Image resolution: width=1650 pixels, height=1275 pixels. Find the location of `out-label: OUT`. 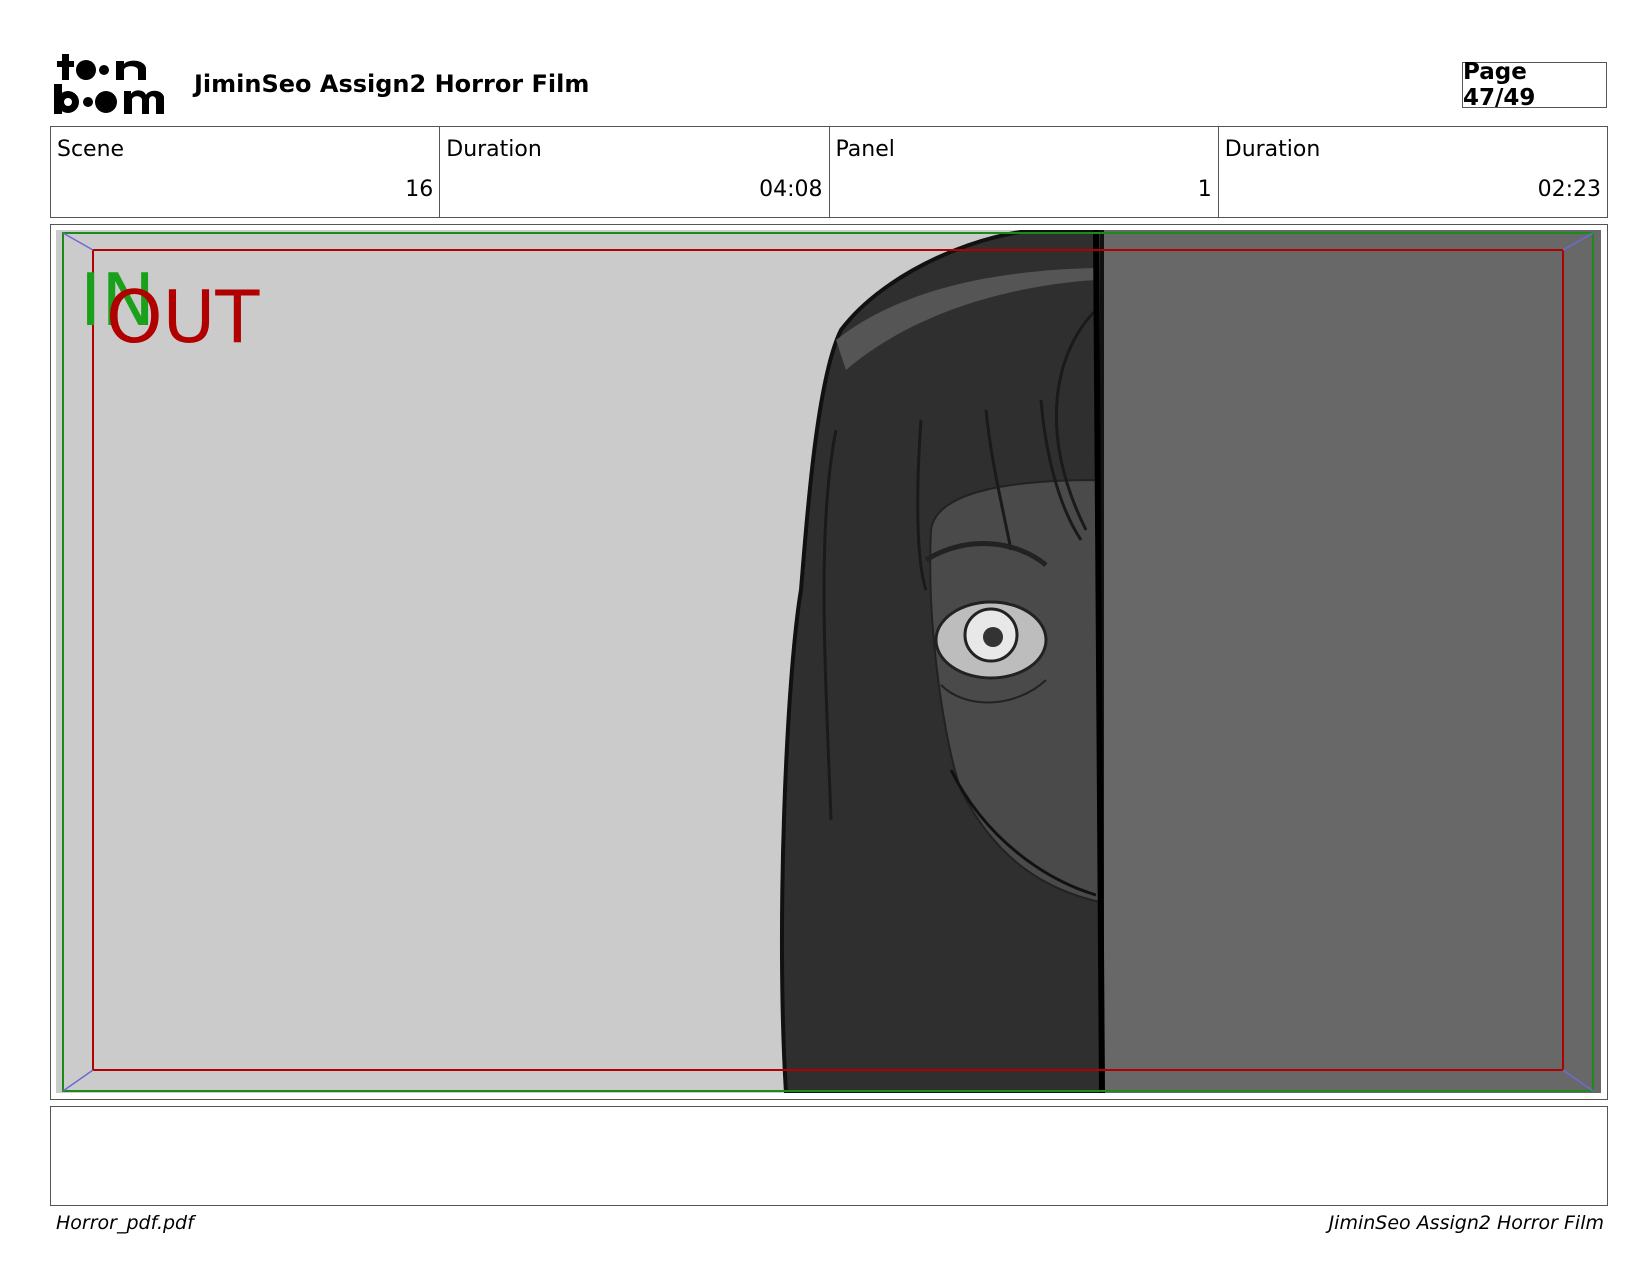

out-label: OUT is located at coordinates (183, 317).